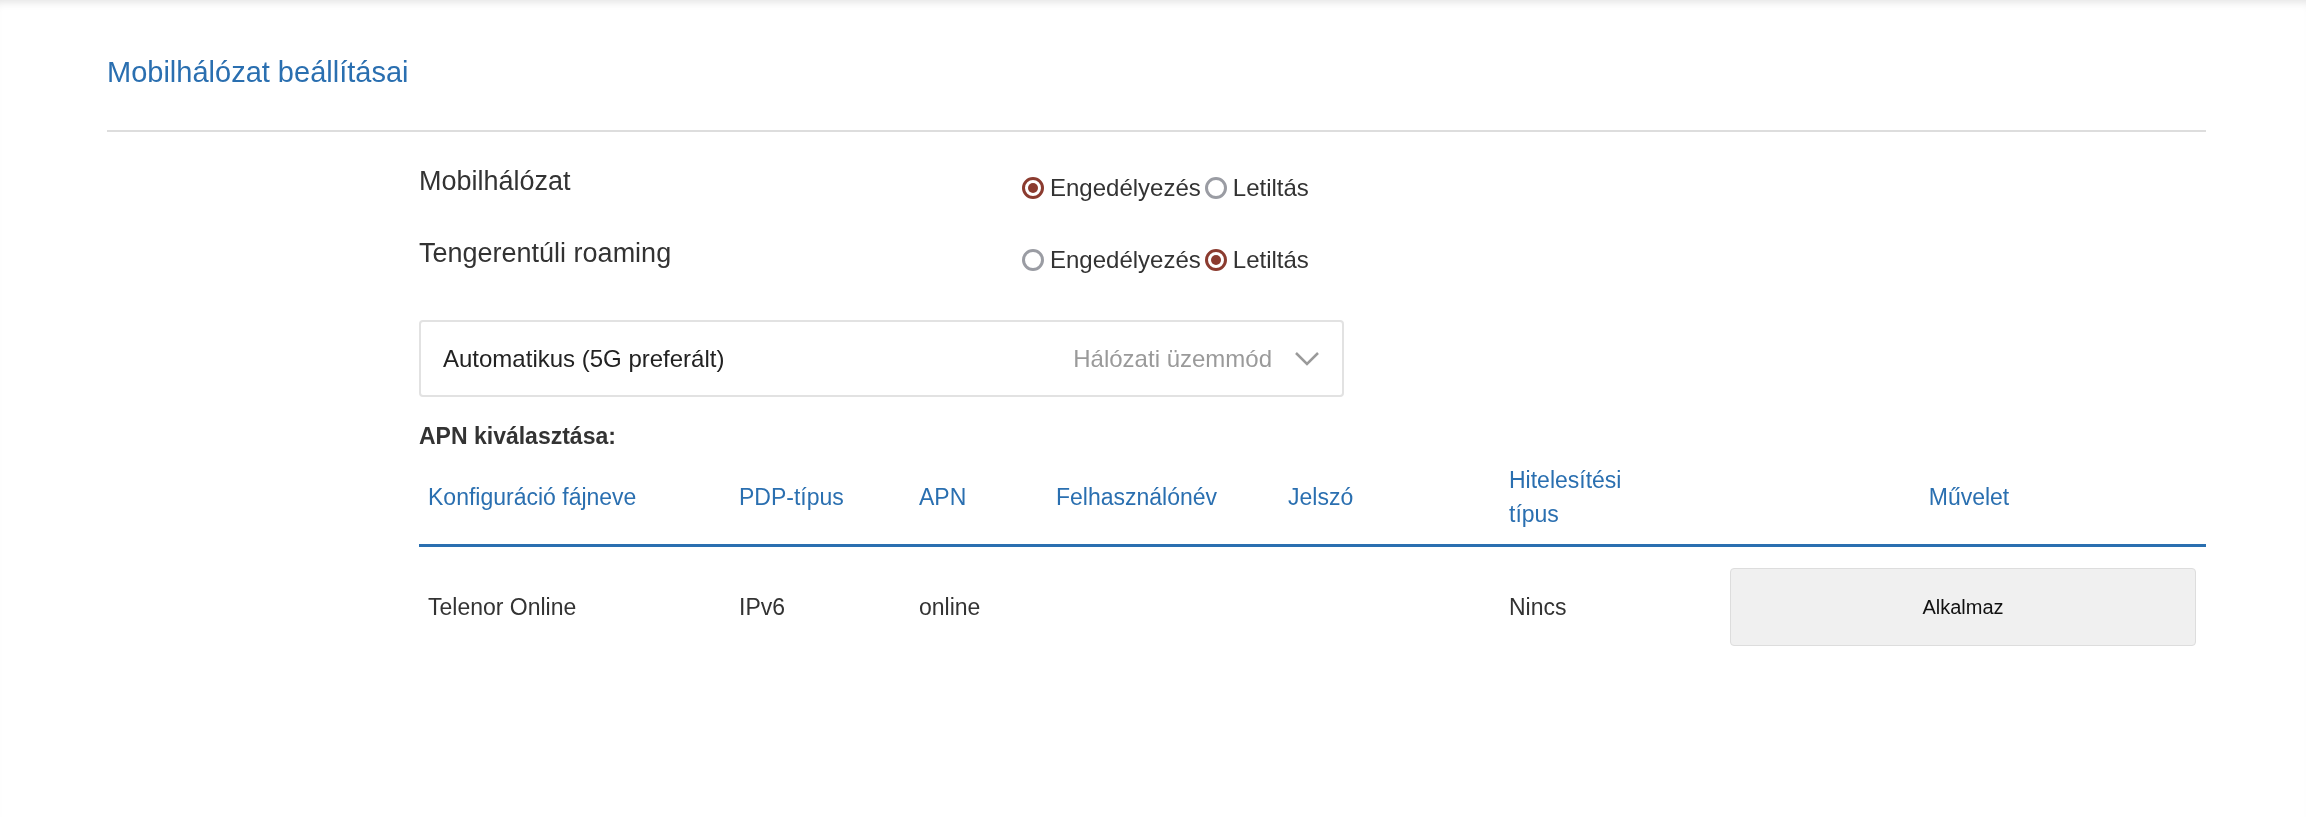  I want to click on setting-label: Mobilhálózat, so click(495, 181).